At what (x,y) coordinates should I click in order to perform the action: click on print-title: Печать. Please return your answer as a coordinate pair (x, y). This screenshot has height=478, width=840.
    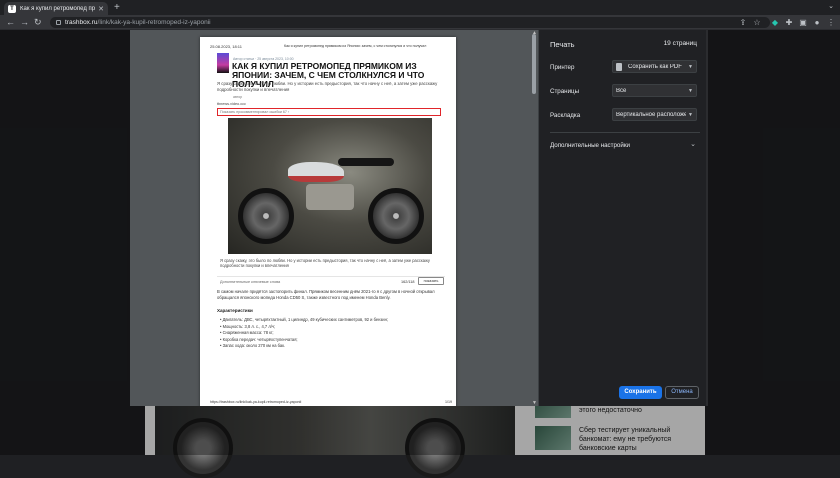
    Looking at the image, I should click on (562, 44).